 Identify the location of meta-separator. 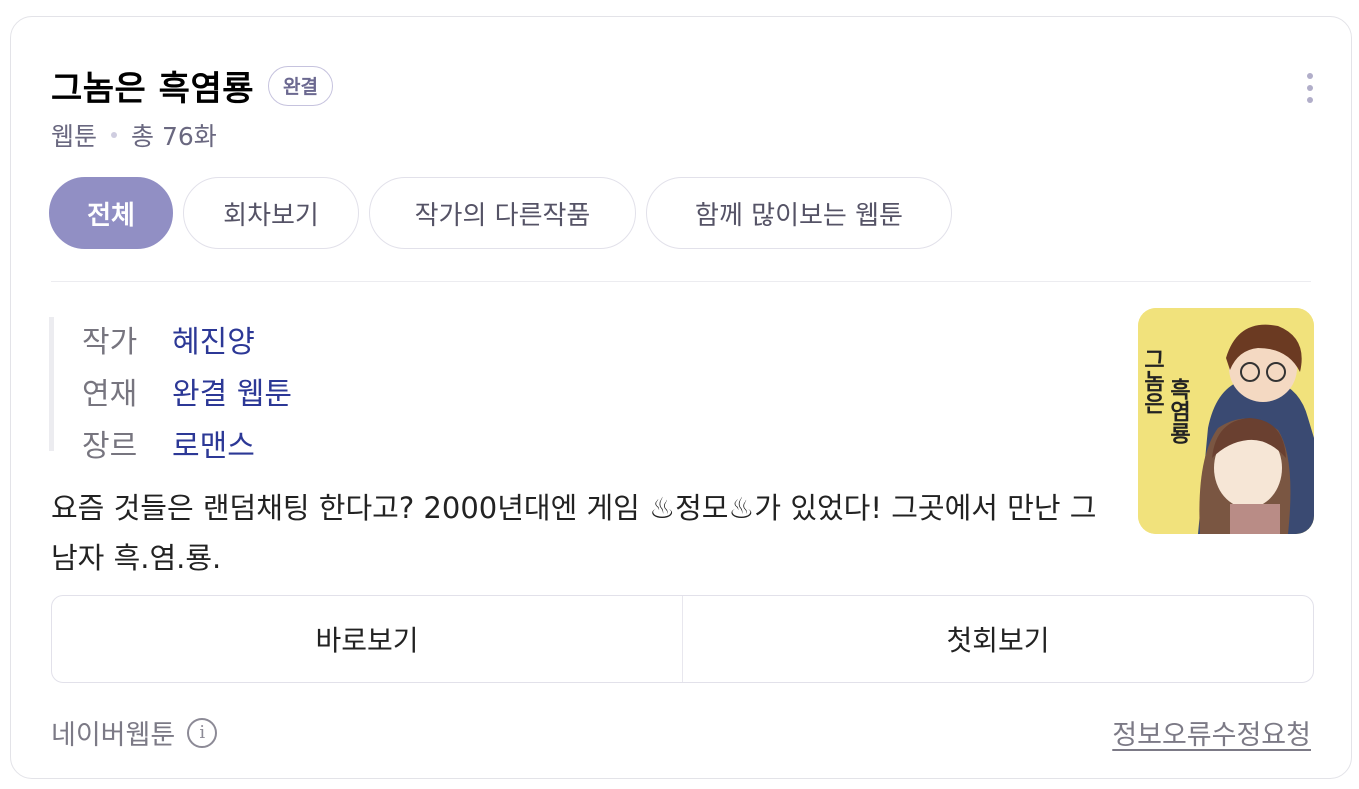
(114, 135).